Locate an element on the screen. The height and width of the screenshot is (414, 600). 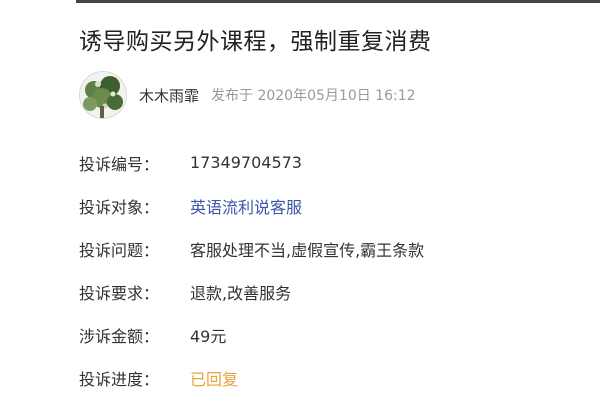
complaint-title: 诱导购买另外课程，强制重复消费 is located at coordinates (255, 42).